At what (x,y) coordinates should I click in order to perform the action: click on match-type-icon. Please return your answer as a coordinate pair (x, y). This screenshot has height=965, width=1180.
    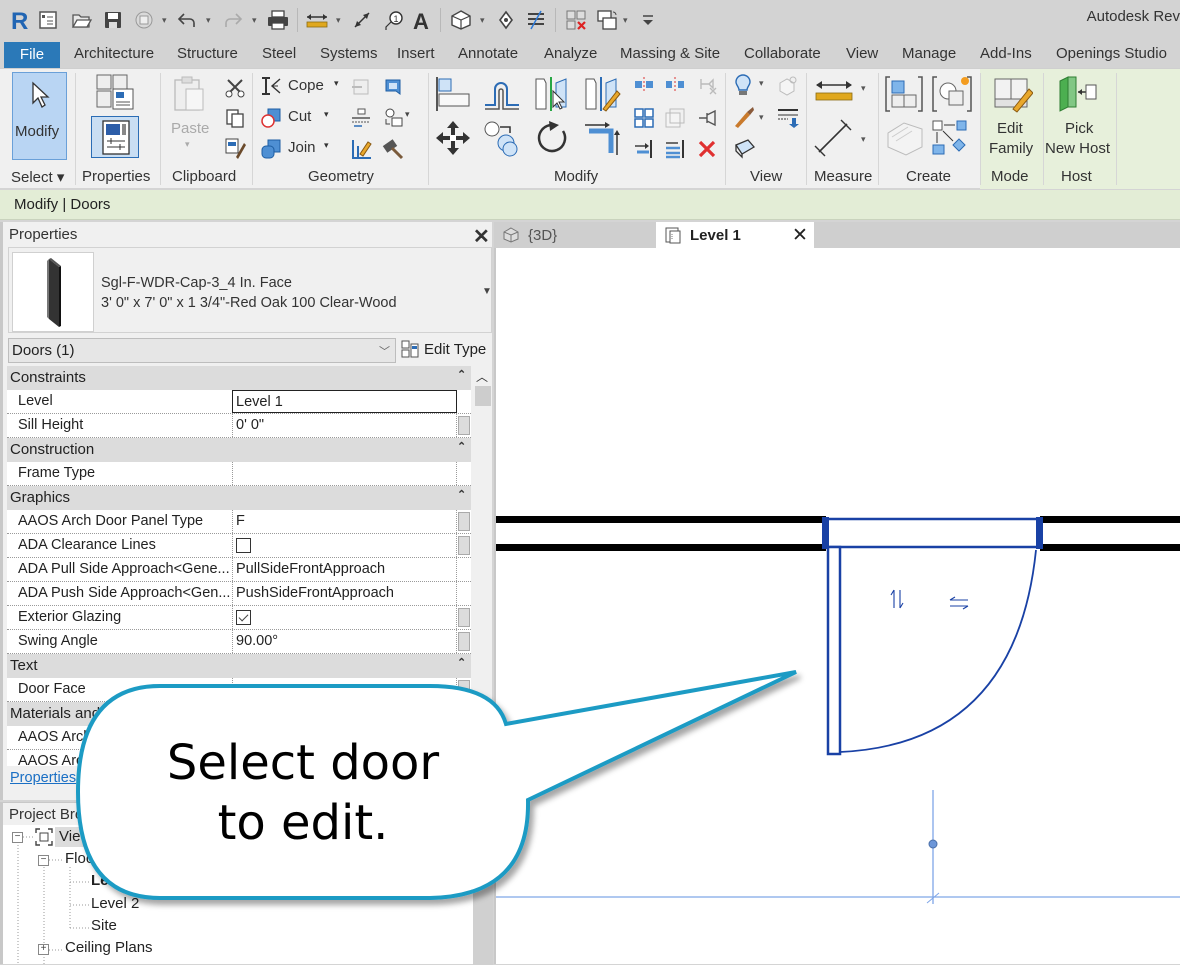
    Looking at the image, I should click on (235, 148).